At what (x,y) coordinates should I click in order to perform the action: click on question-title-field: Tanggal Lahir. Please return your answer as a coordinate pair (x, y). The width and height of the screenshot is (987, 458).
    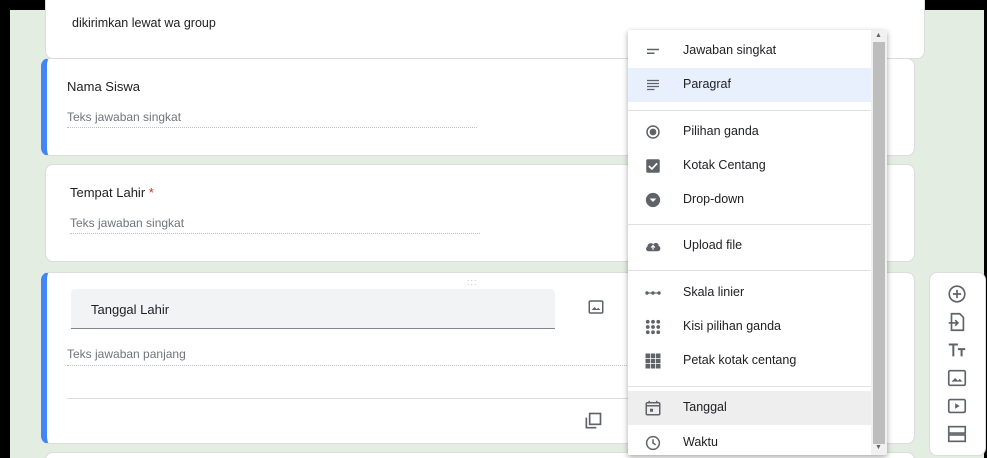
    Looking at the image, I should click on (313, 309).